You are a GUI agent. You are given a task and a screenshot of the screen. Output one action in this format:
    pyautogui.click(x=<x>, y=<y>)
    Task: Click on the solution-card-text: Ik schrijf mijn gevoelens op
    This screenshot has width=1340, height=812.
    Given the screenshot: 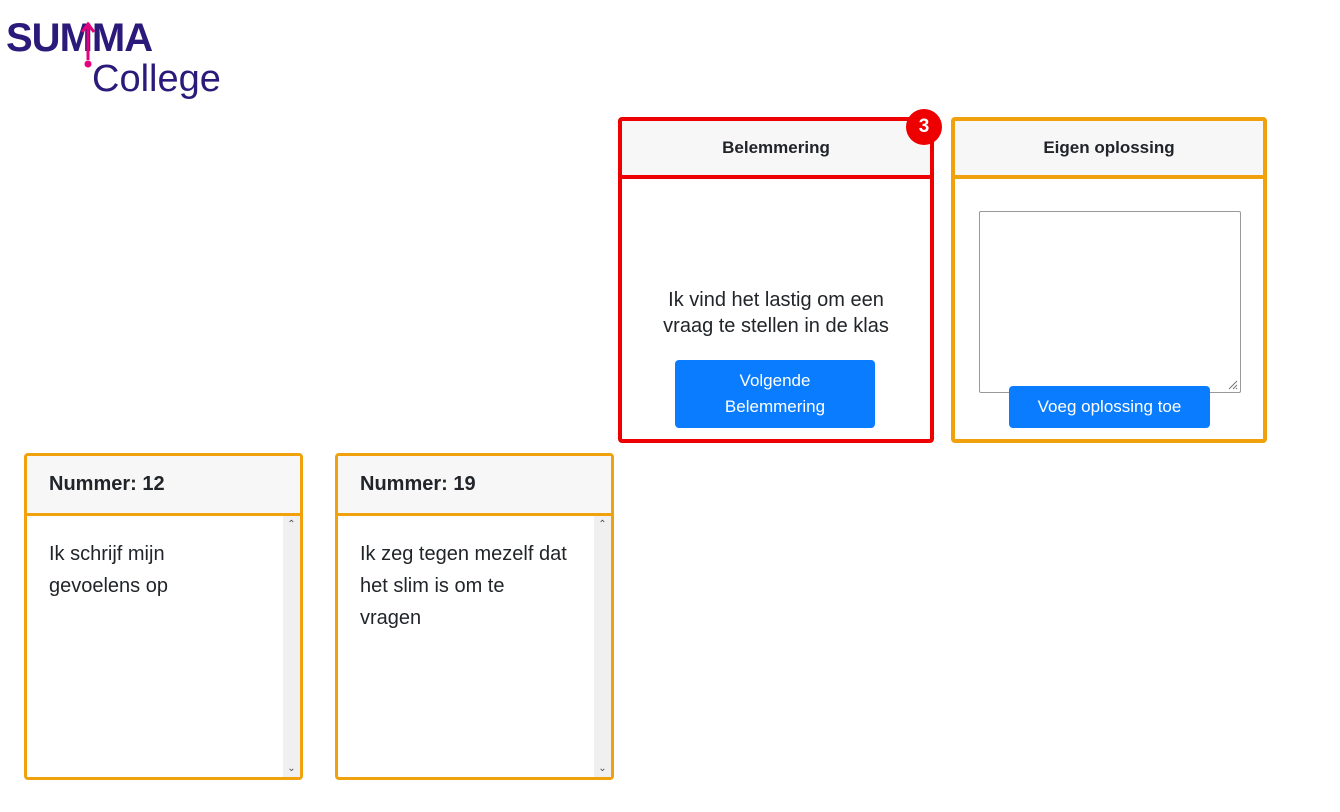 What is the action you would take?
    pyautogui.click(x=108, y=570)
    